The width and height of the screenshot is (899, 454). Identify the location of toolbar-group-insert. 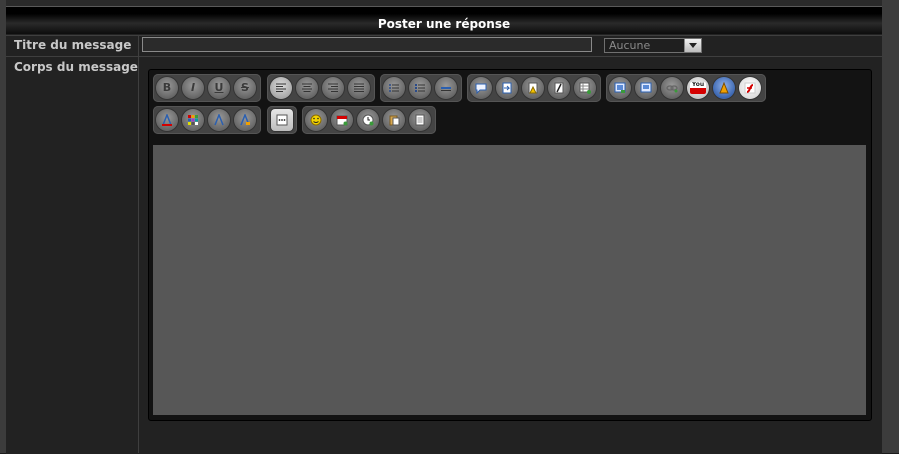
(369, 120).